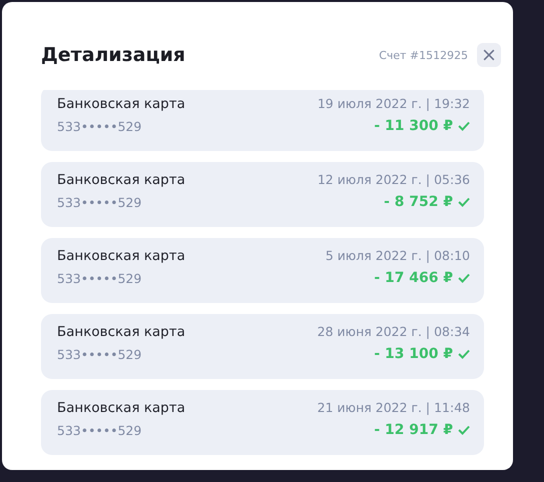  Describe the element at coordinates (413, 278) in the screenshot. I see `transaction-amount: - 17 466 ₽` at that location.